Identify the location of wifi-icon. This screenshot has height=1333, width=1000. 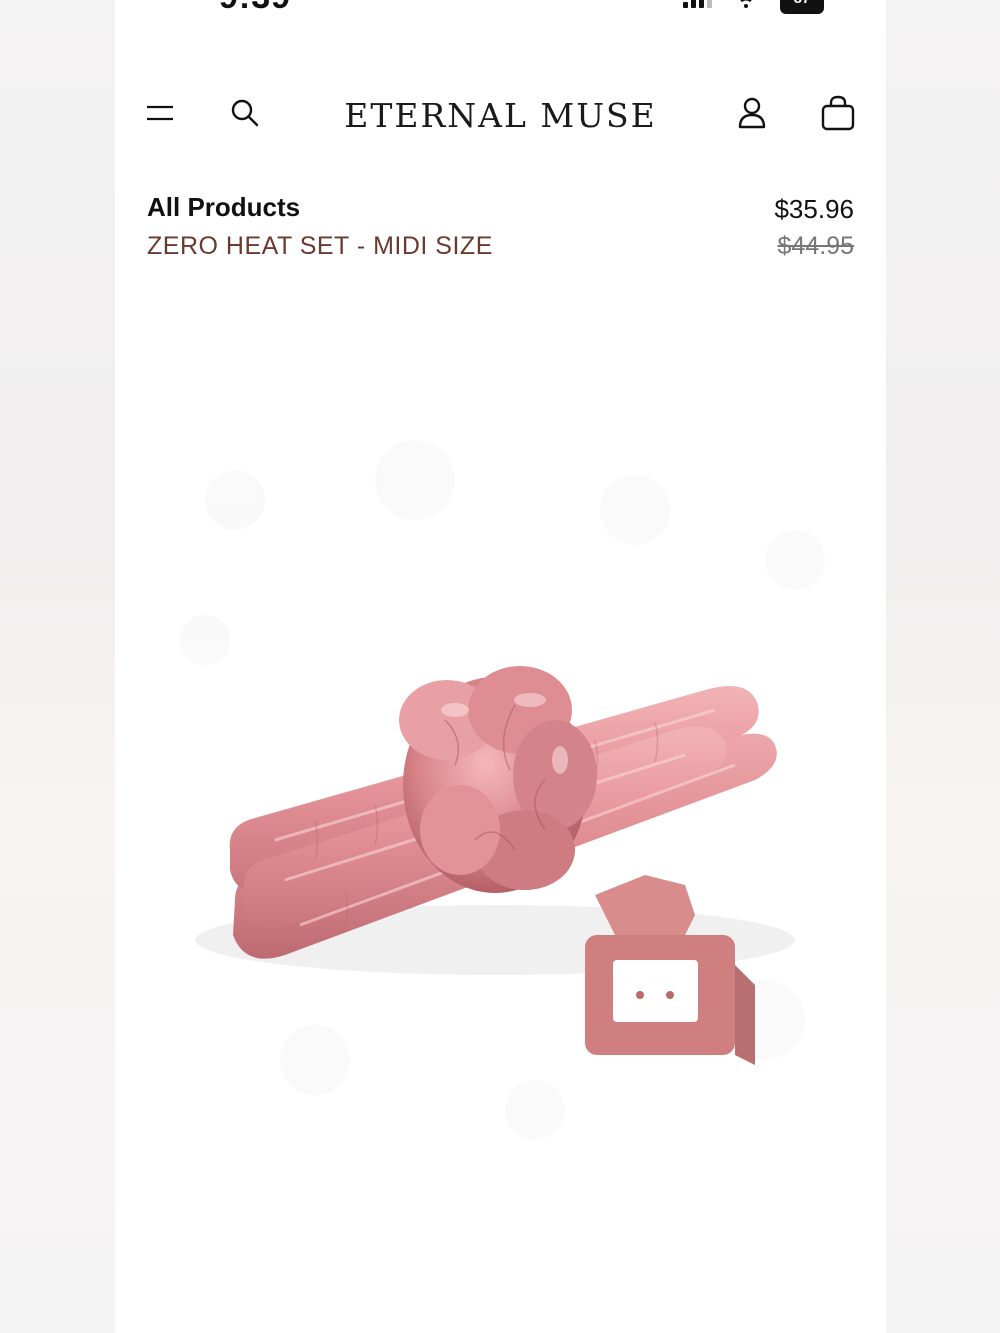
(746, 6).